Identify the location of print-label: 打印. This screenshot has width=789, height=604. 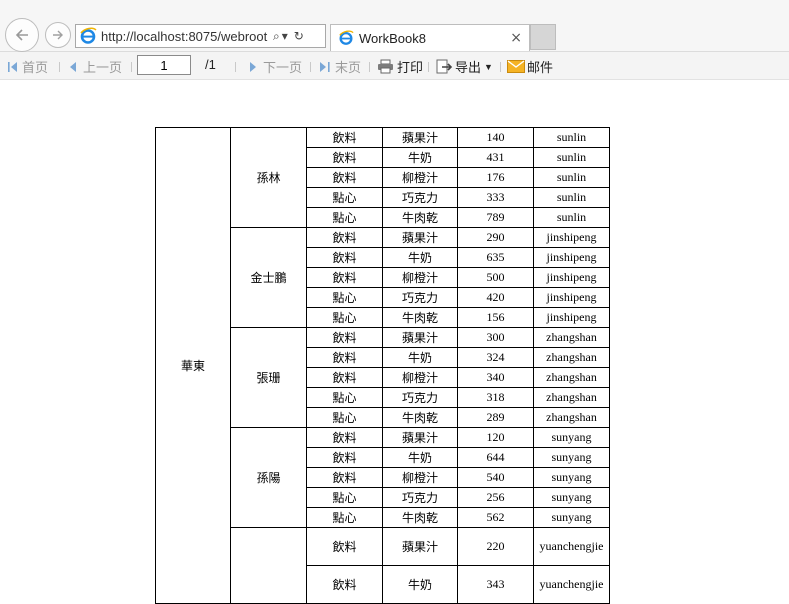
(410, 67).